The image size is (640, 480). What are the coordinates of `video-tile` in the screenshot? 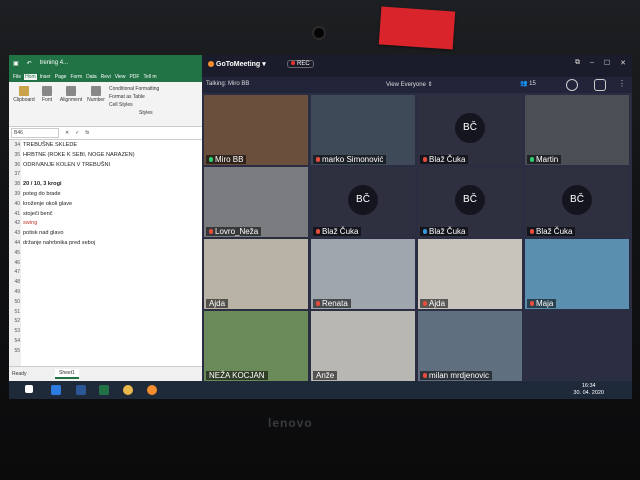 It's located at (577, 346).